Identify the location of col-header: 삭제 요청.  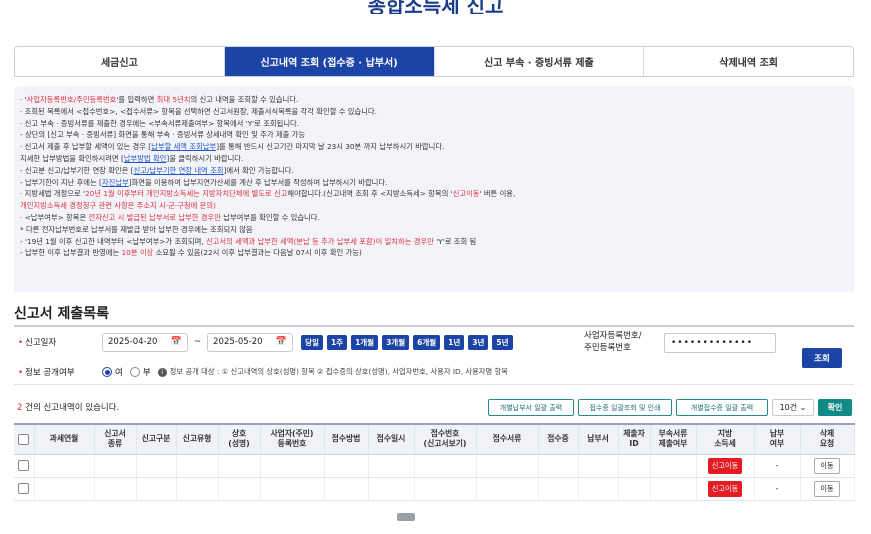
(827, 439).